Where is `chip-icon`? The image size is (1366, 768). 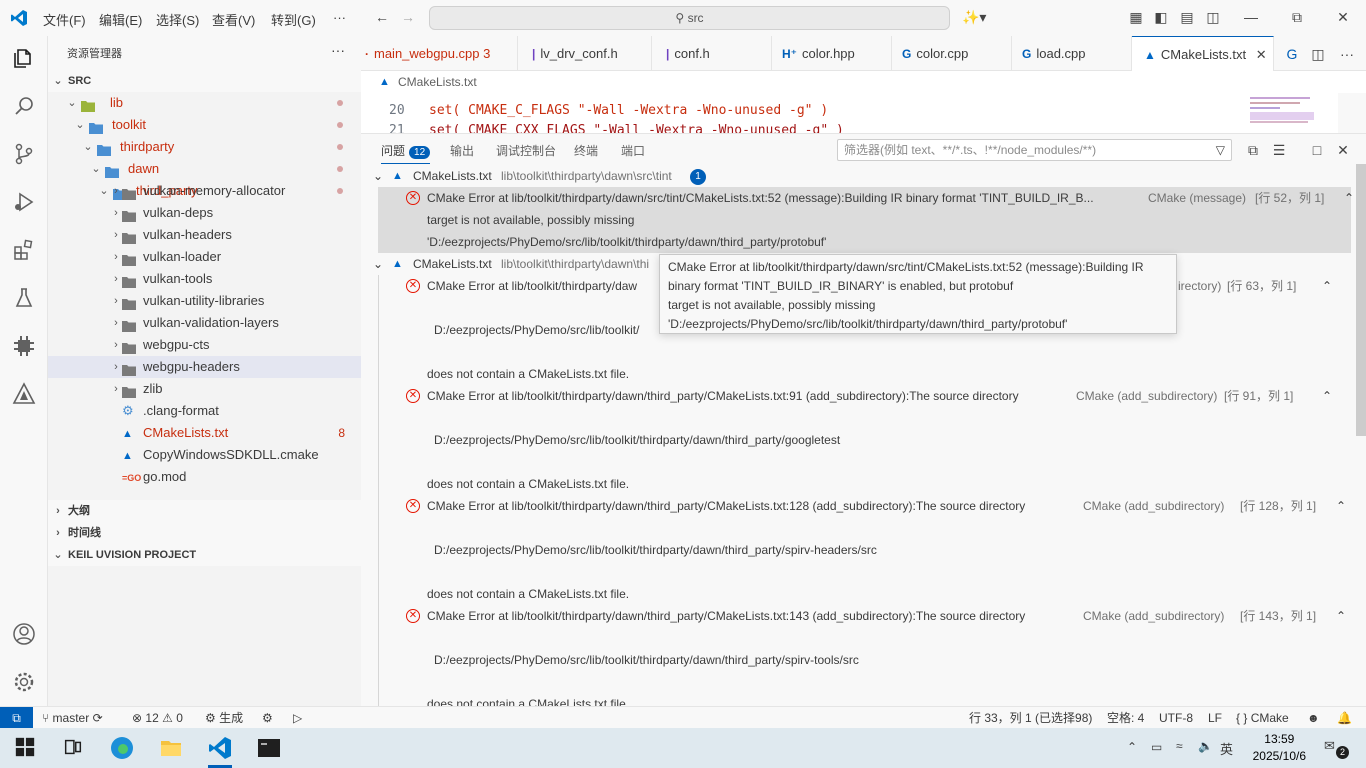 chip-icon is located at coordinates (24, 346).